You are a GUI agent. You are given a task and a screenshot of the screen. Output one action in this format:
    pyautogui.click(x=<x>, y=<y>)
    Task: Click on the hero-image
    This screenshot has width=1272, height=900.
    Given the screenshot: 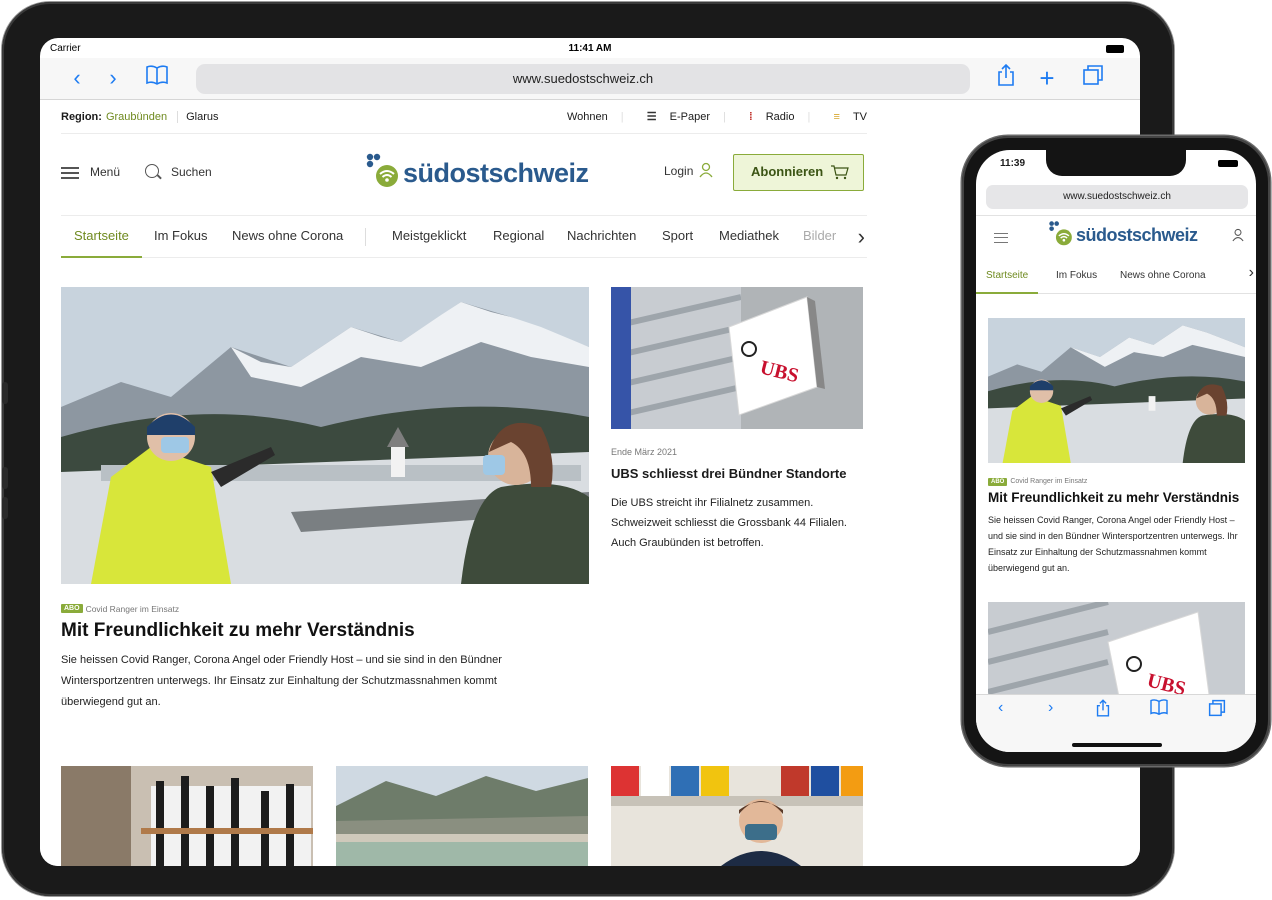 What is the action you would take?
    pyautogui.click(x=325, y=435)
    